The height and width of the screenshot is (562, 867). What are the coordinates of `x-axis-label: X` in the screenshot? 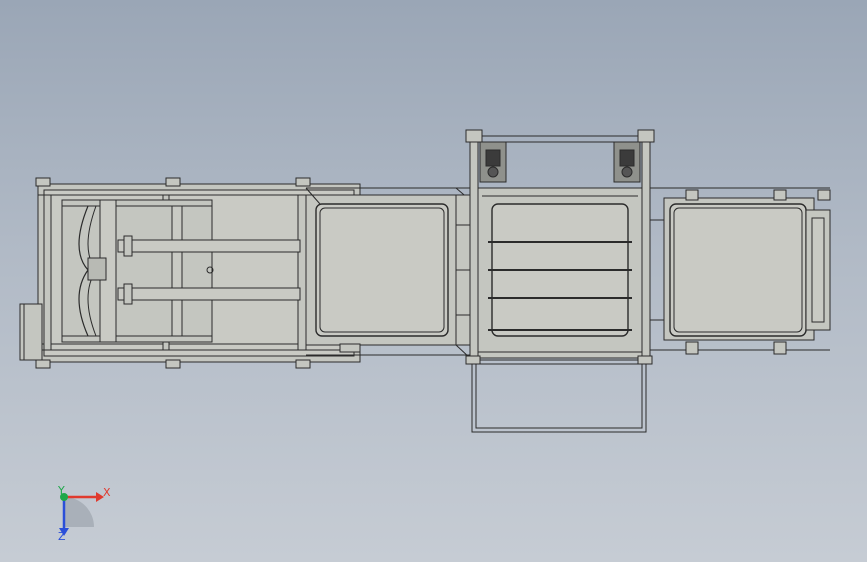 It's located at (107, 492).